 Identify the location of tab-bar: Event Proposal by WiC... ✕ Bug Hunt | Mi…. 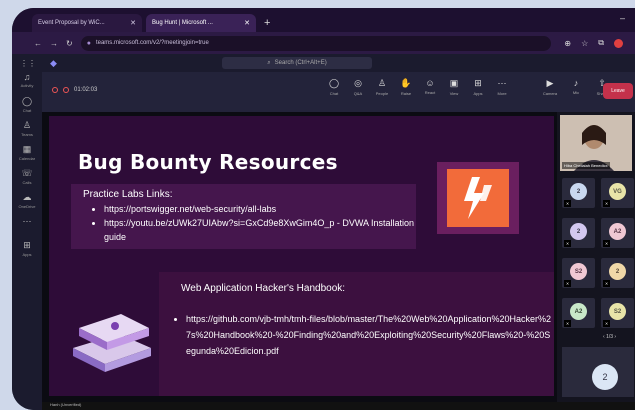
(323, 20).